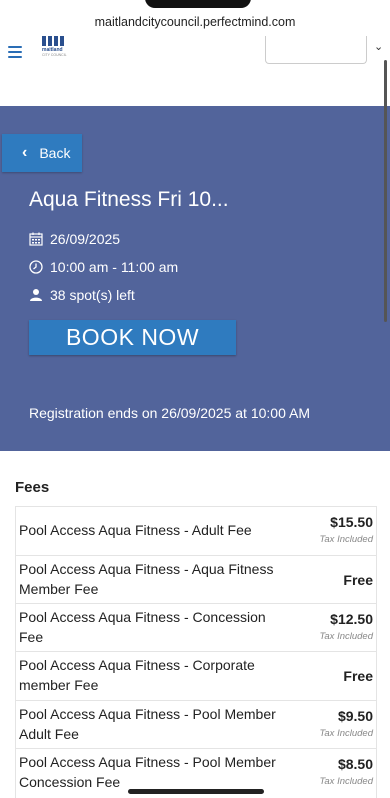 The height and width of the screenshot is (798, 390). Describe the element at coordinates (351, 619) in the screenshot. I see `fee-price: $12.50` at that location.